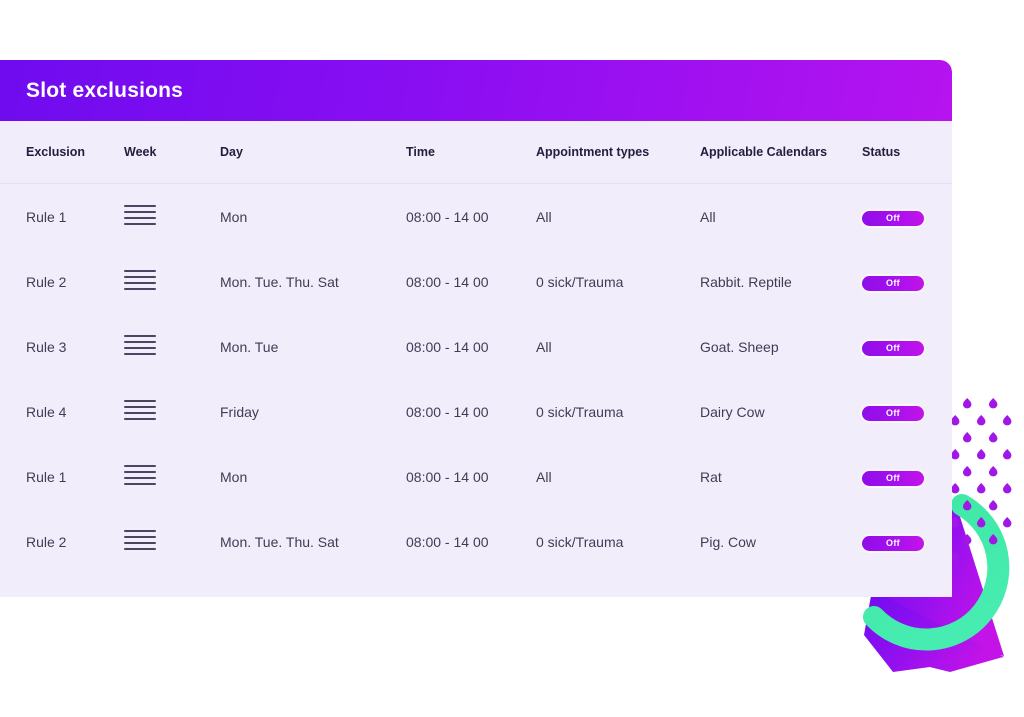 The image size is (1024, 717). Describe the element at coordinates (239, 411) in the screenshot. I see `cell-day: Friday` at that location.